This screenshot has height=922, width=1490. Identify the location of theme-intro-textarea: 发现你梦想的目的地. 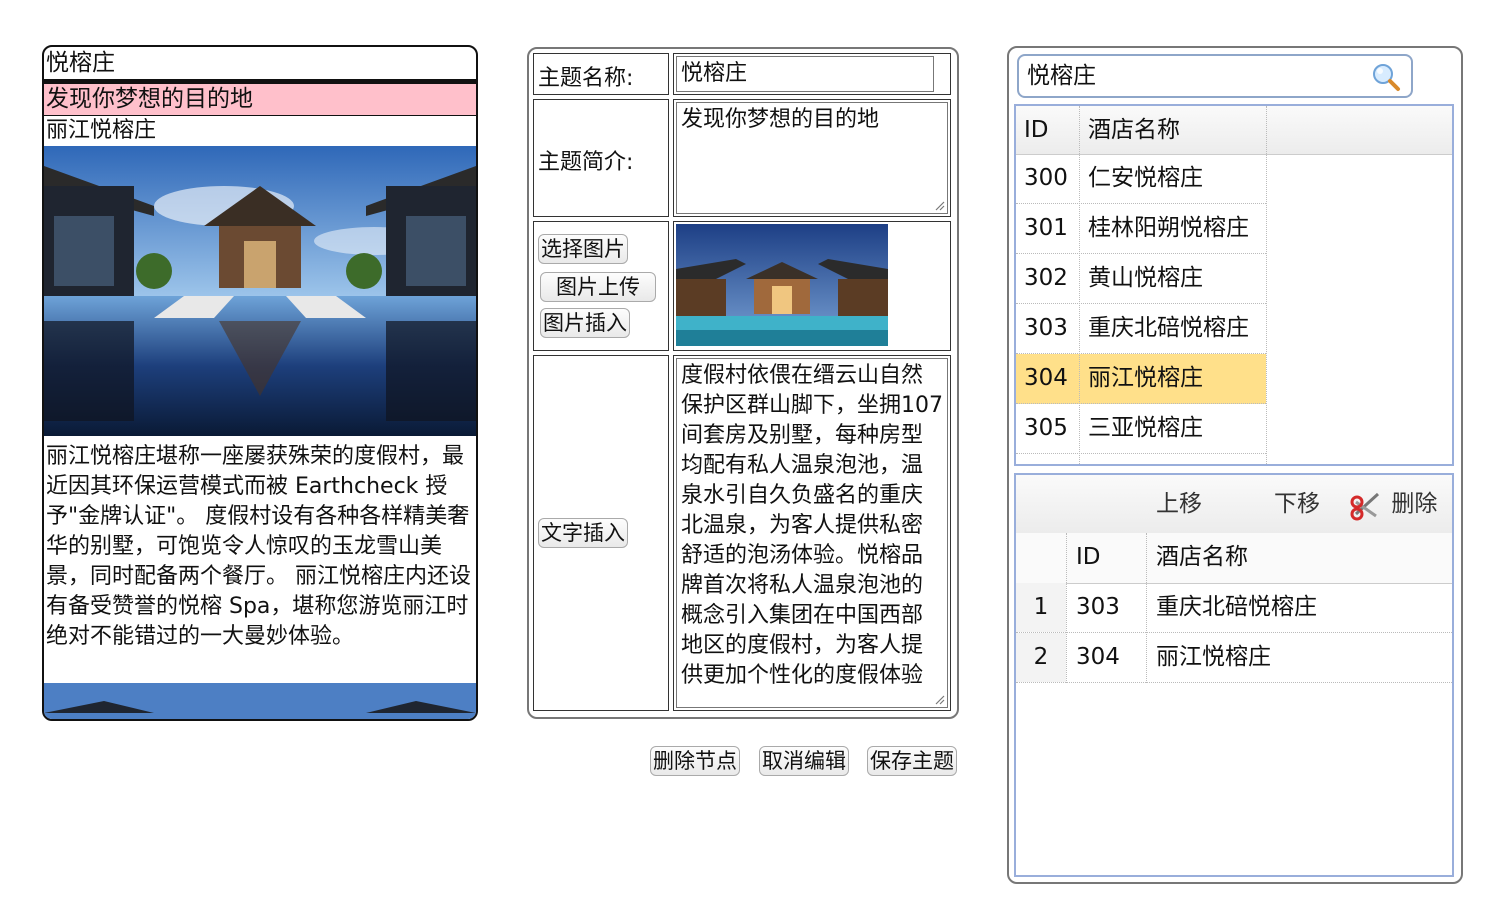
(812, 158).